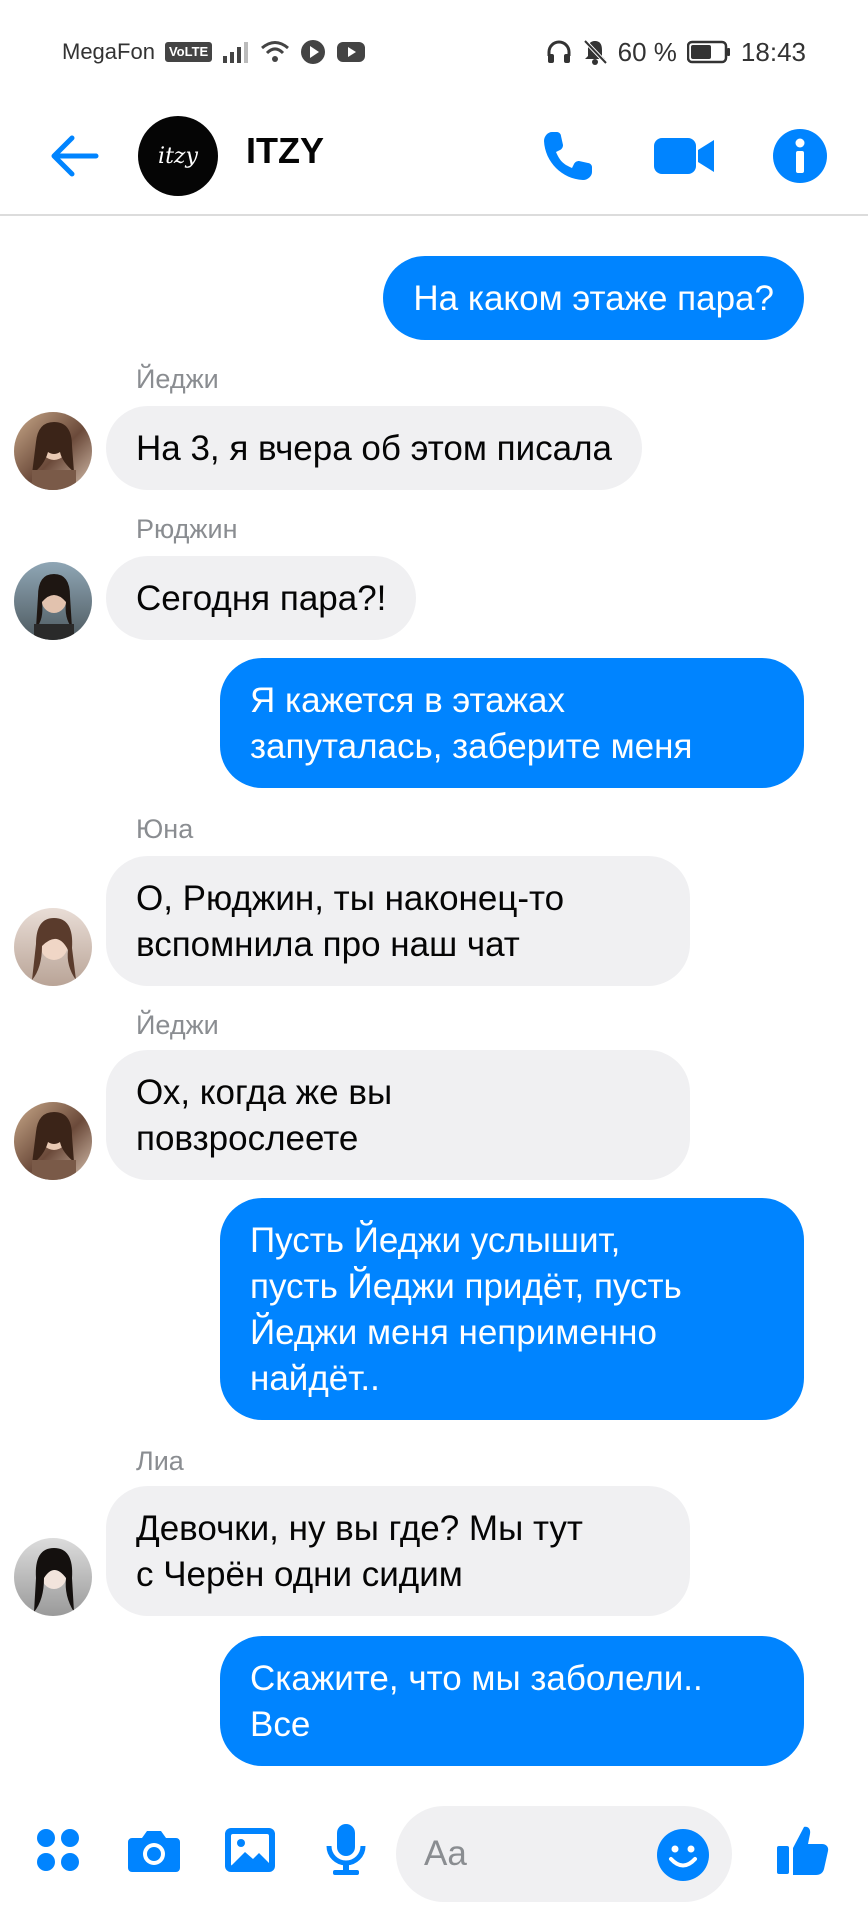 The image size is (868, 1920). What do you see at coordinates (466, 1286) in the screenshot?
I see `message-line: пусть Йеджи придёт, пусть` at bounding box center [466, 1286].